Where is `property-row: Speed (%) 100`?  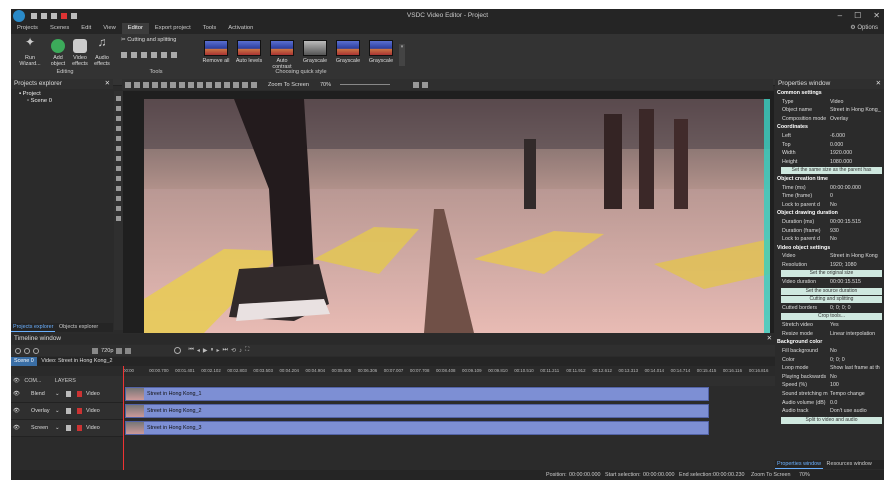
property-row: Speed (%) 100 is located at coordinates (829, 385).